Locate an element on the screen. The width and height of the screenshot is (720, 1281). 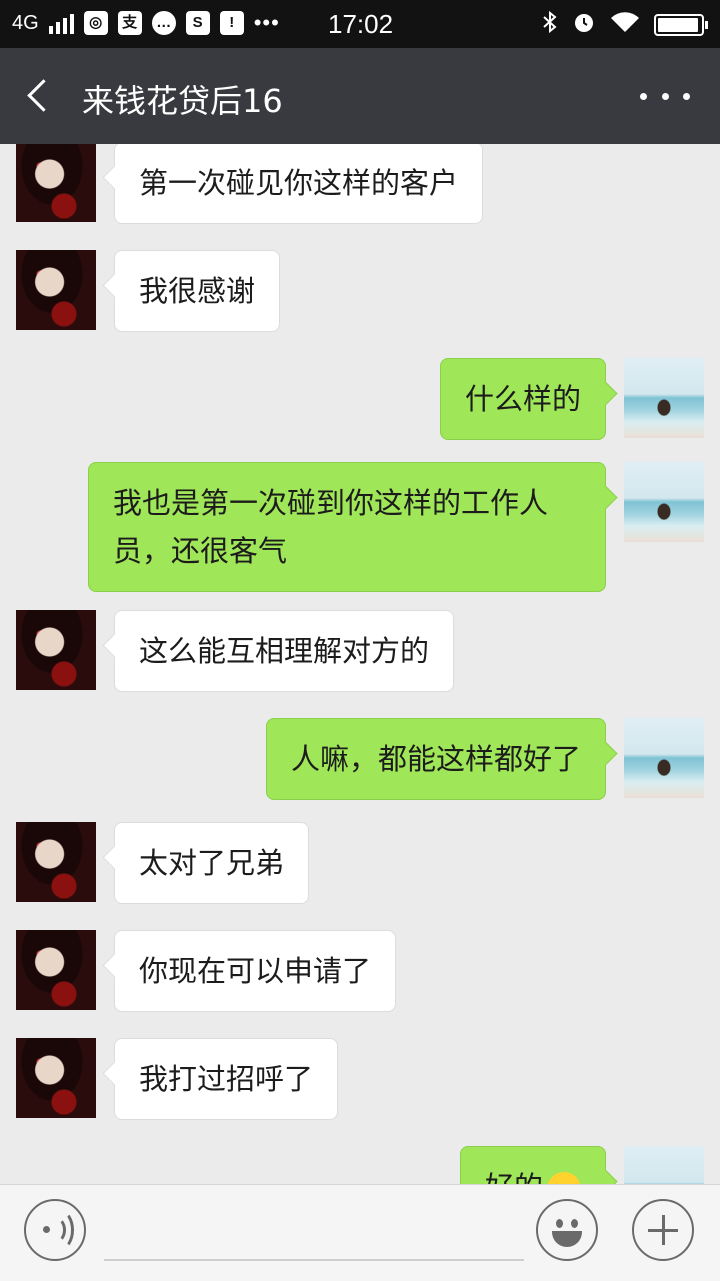
message-text: 太对了兄弟 is located at coordinates (212, 863).